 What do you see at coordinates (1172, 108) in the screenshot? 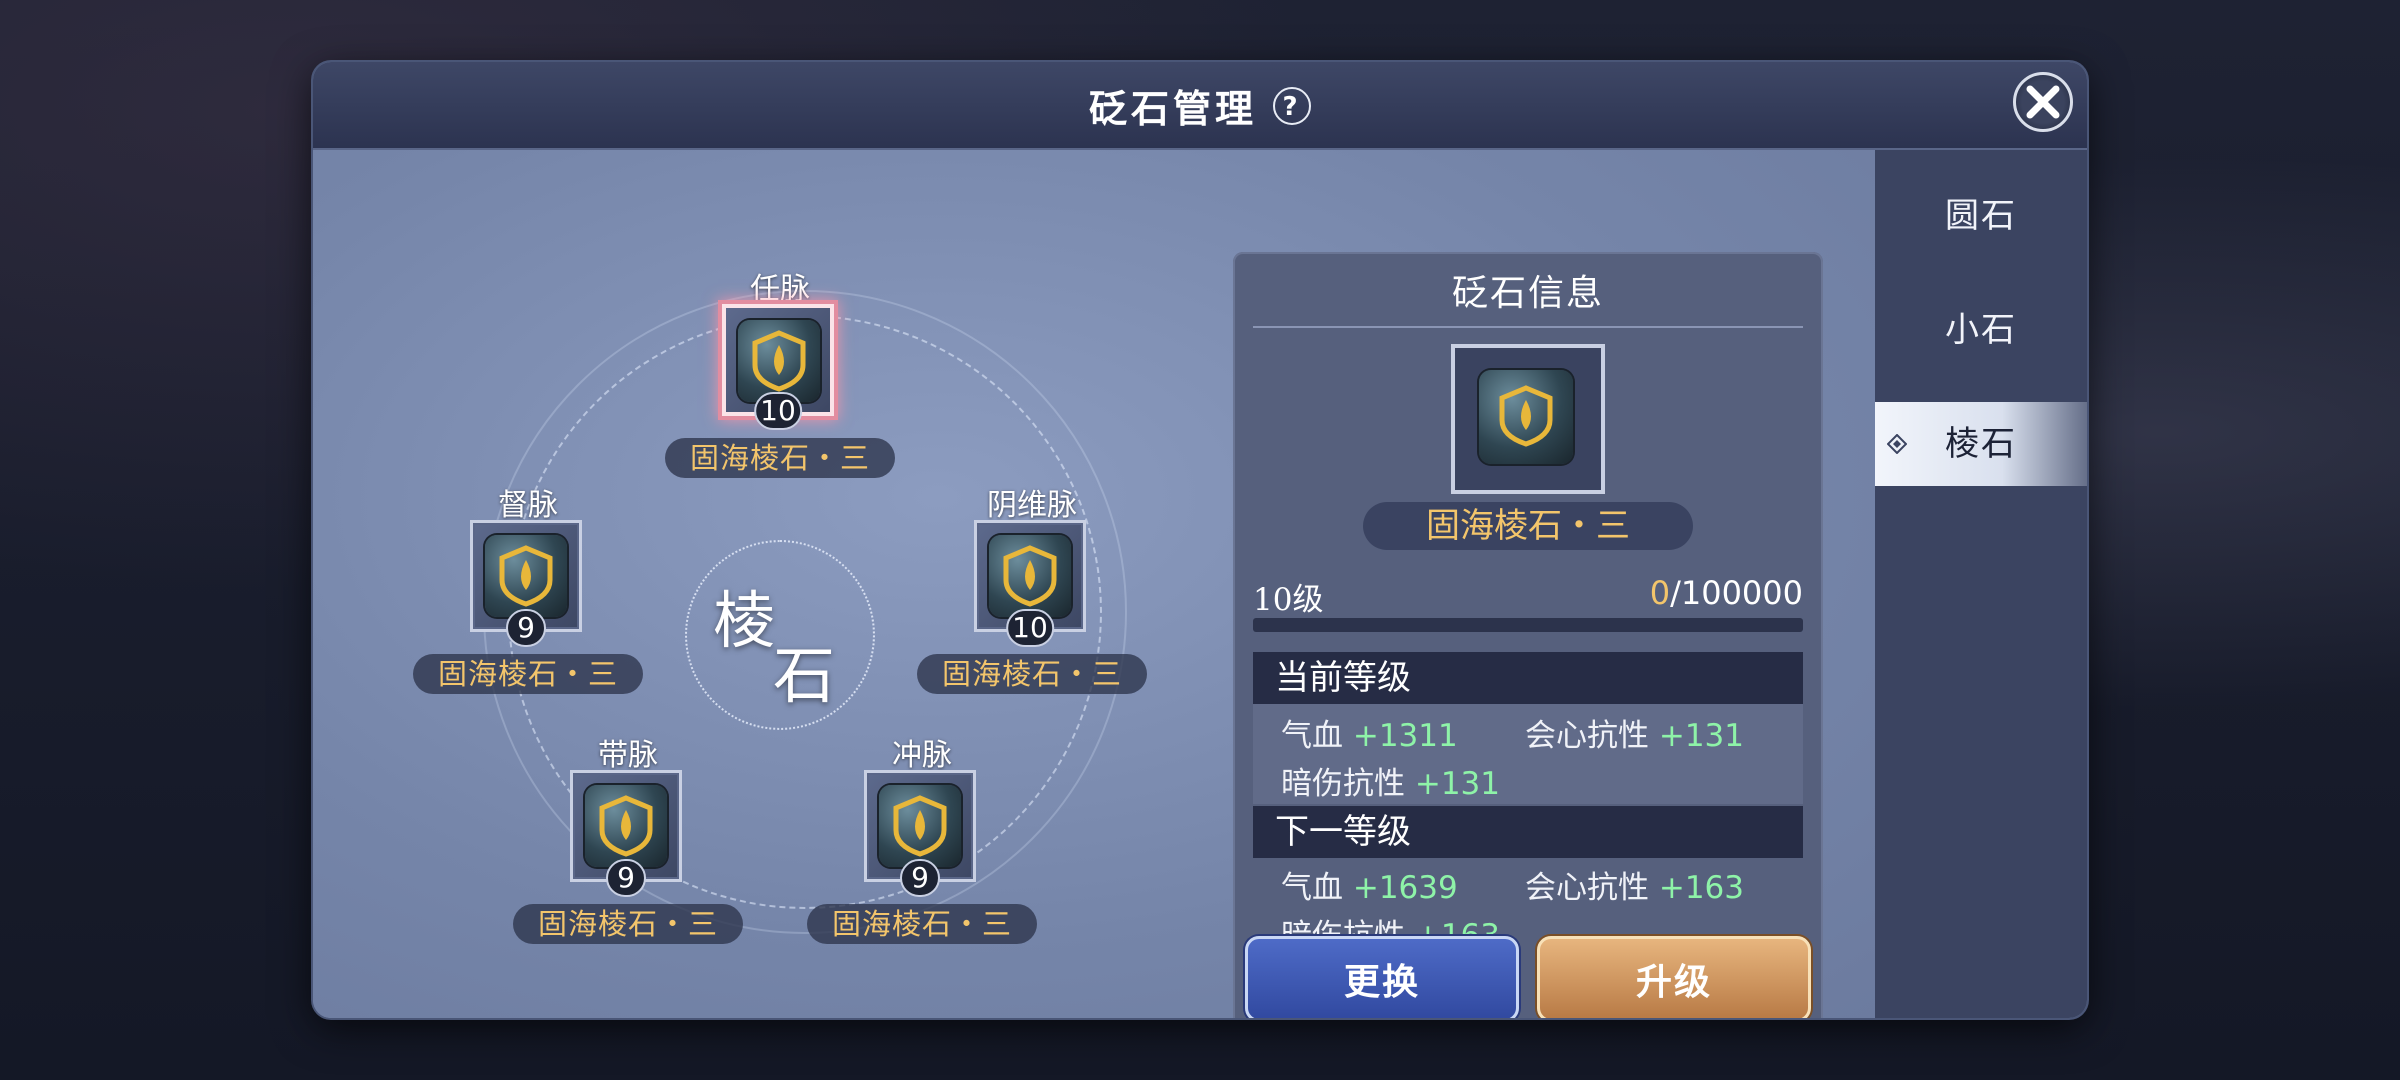
I see `dialog-title: 砭石管理` at bounding box center [1172, 108].